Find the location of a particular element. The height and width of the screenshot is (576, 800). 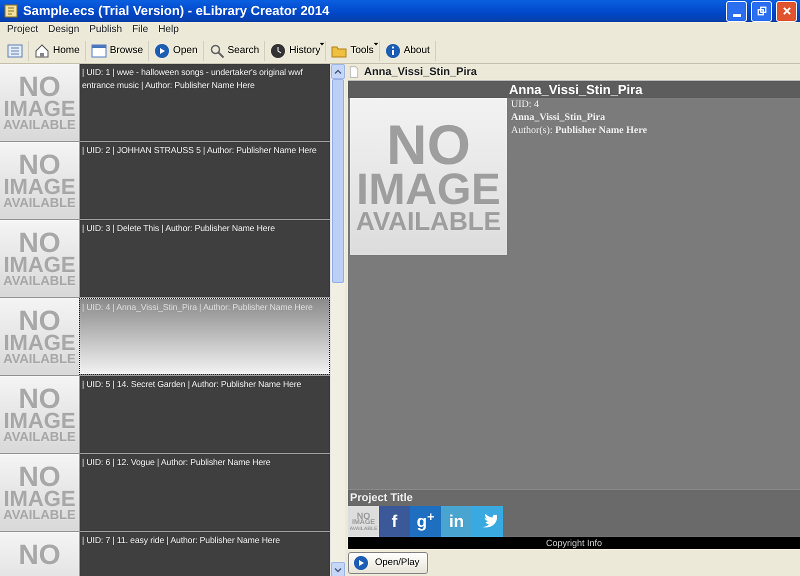

toolbar-button: History is located at coordinates (295, 50).